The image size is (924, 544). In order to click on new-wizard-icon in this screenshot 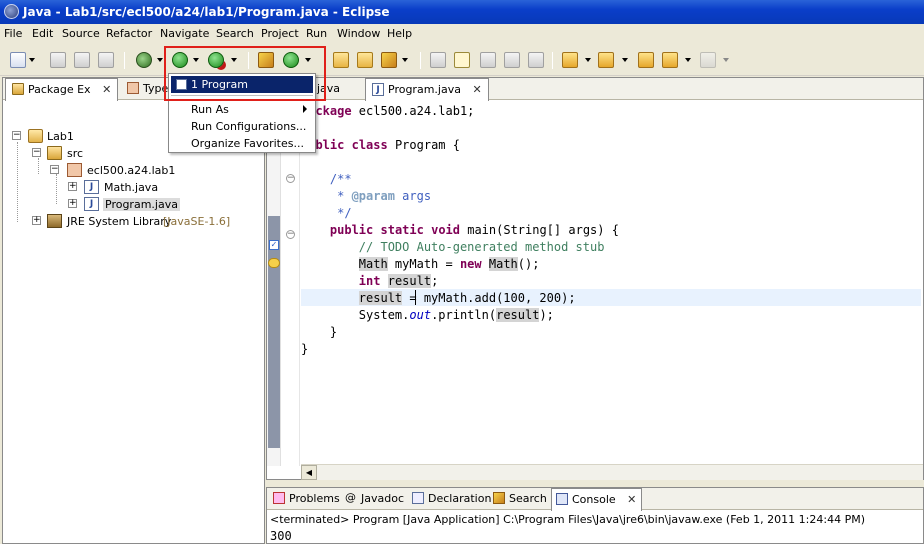, I will do `click(18, 60)`.